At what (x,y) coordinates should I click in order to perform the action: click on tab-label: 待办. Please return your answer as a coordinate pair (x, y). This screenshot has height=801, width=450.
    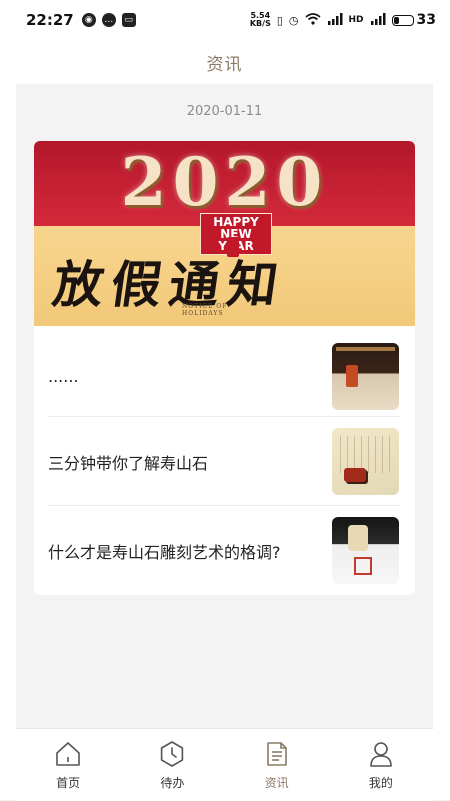
    Looking at the image, I should click on (172, 782).